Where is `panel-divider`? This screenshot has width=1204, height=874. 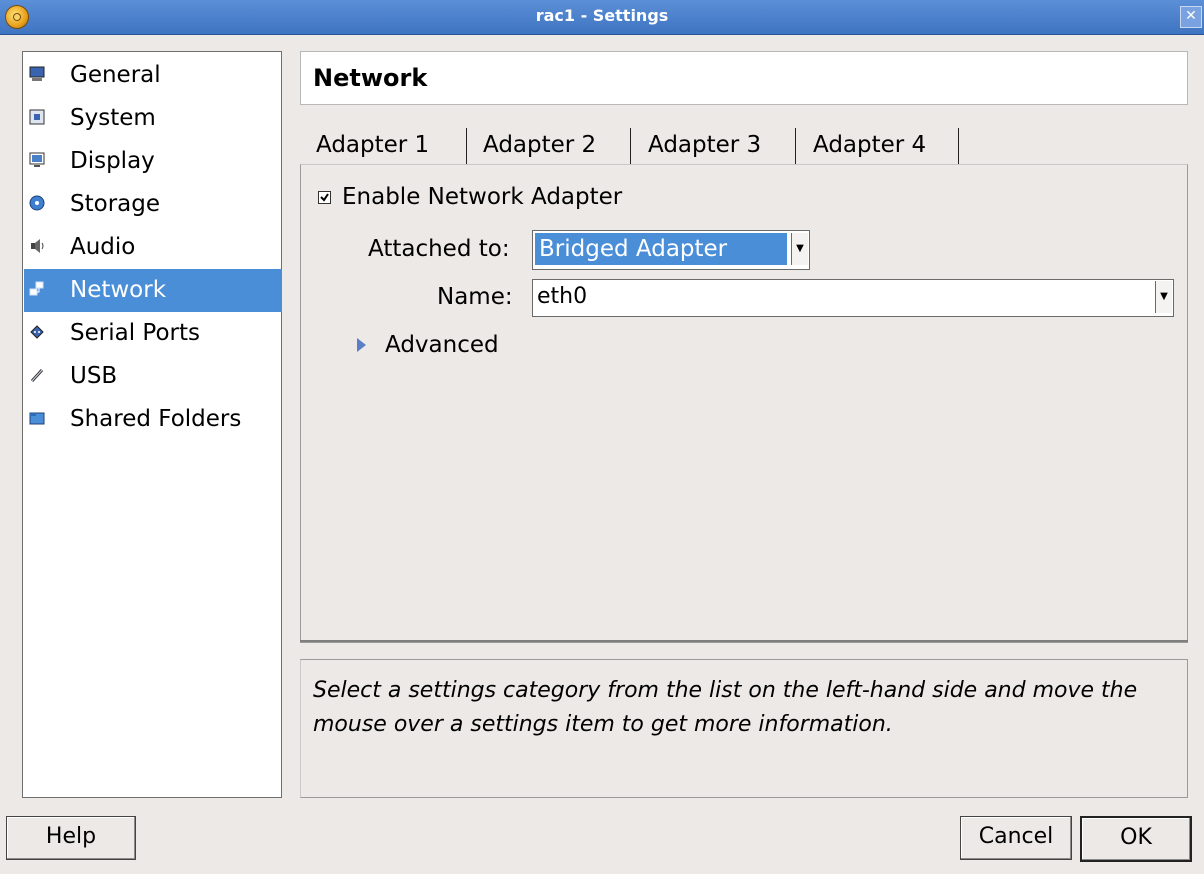
panel-divider is located at coordinates (744, 641).